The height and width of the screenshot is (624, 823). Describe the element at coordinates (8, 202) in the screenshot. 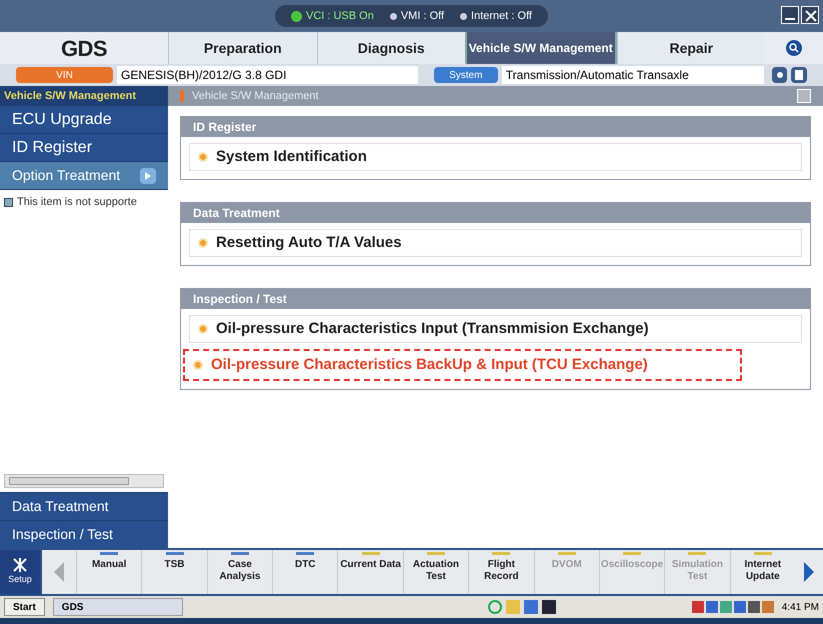

I see `list-icon` at that location.